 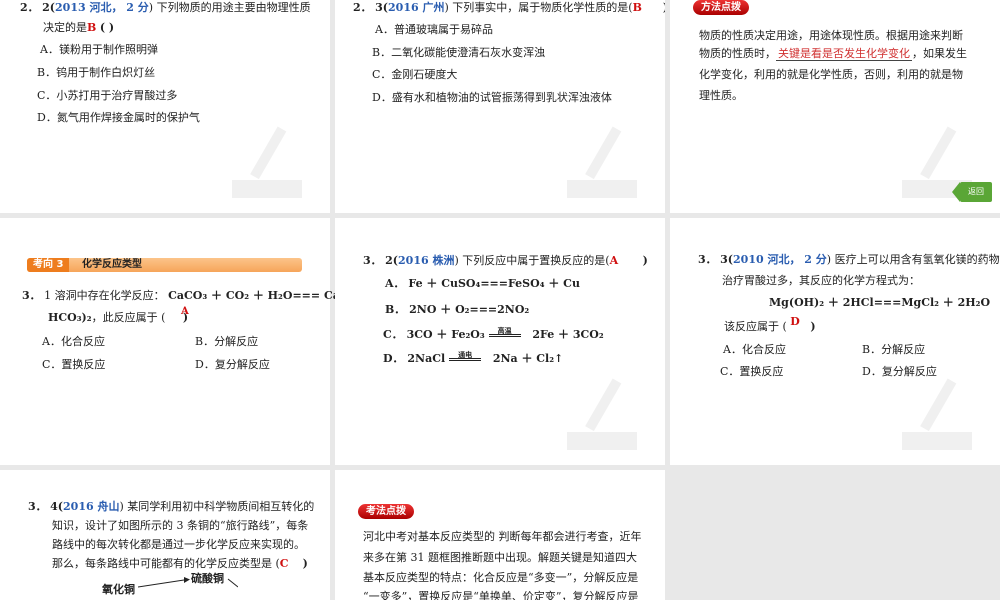 I want to click on answer-mark: C, so click(x=284, y=563).